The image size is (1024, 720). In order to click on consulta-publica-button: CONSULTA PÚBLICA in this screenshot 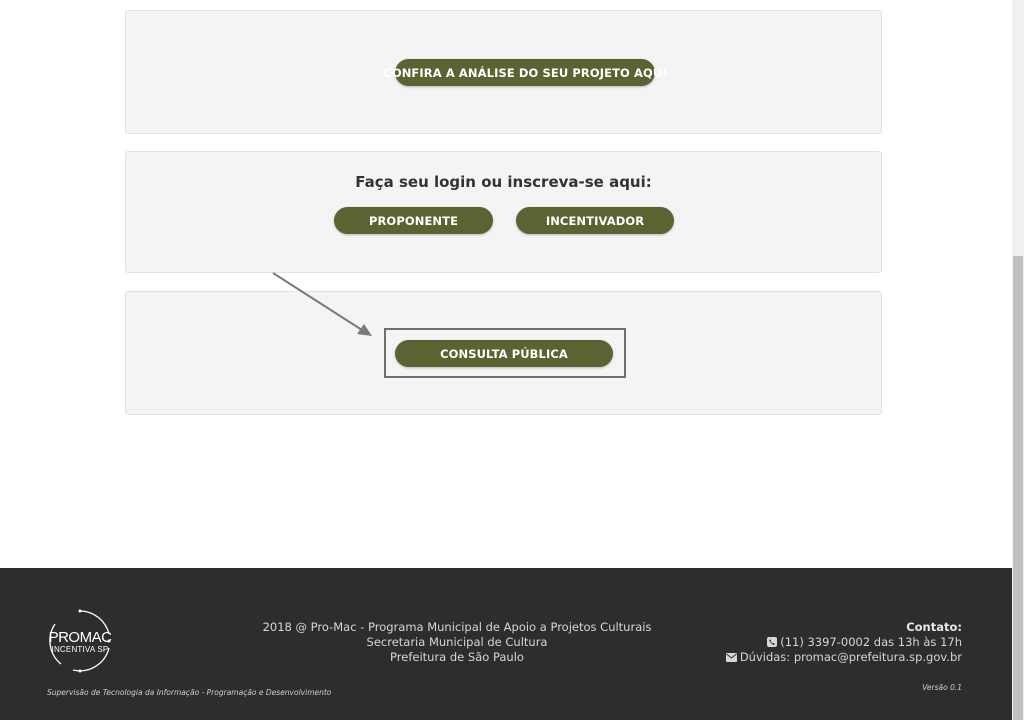, I will do `click(504, 353)`.